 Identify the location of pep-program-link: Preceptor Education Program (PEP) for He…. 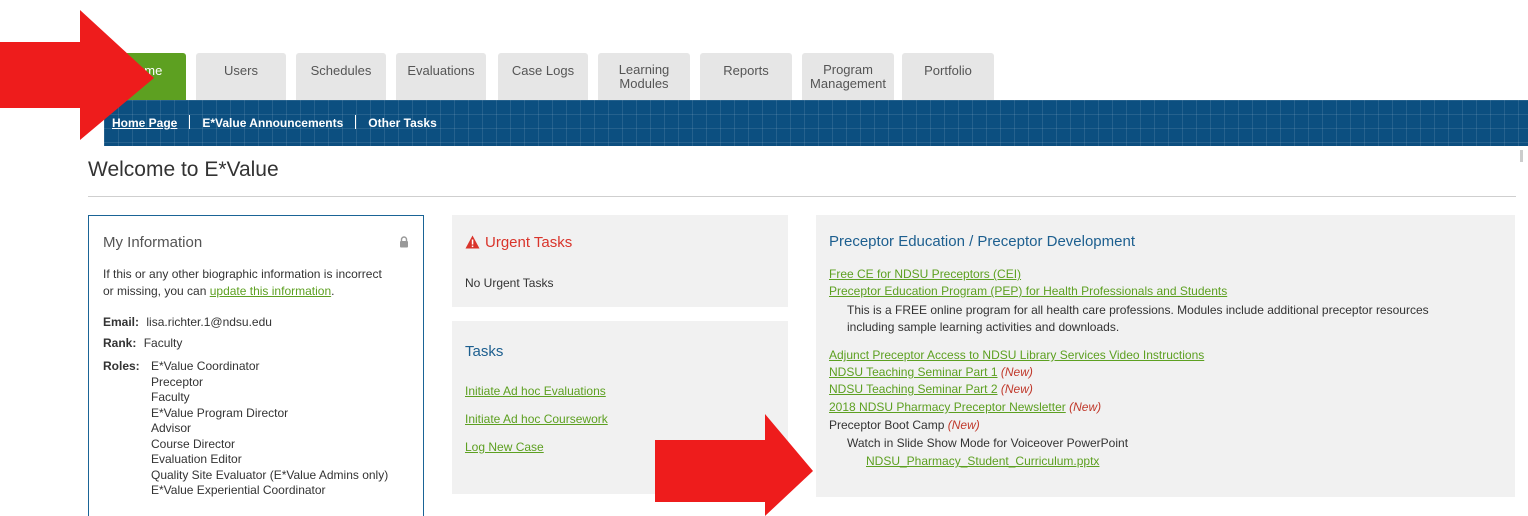
(1028, 291).